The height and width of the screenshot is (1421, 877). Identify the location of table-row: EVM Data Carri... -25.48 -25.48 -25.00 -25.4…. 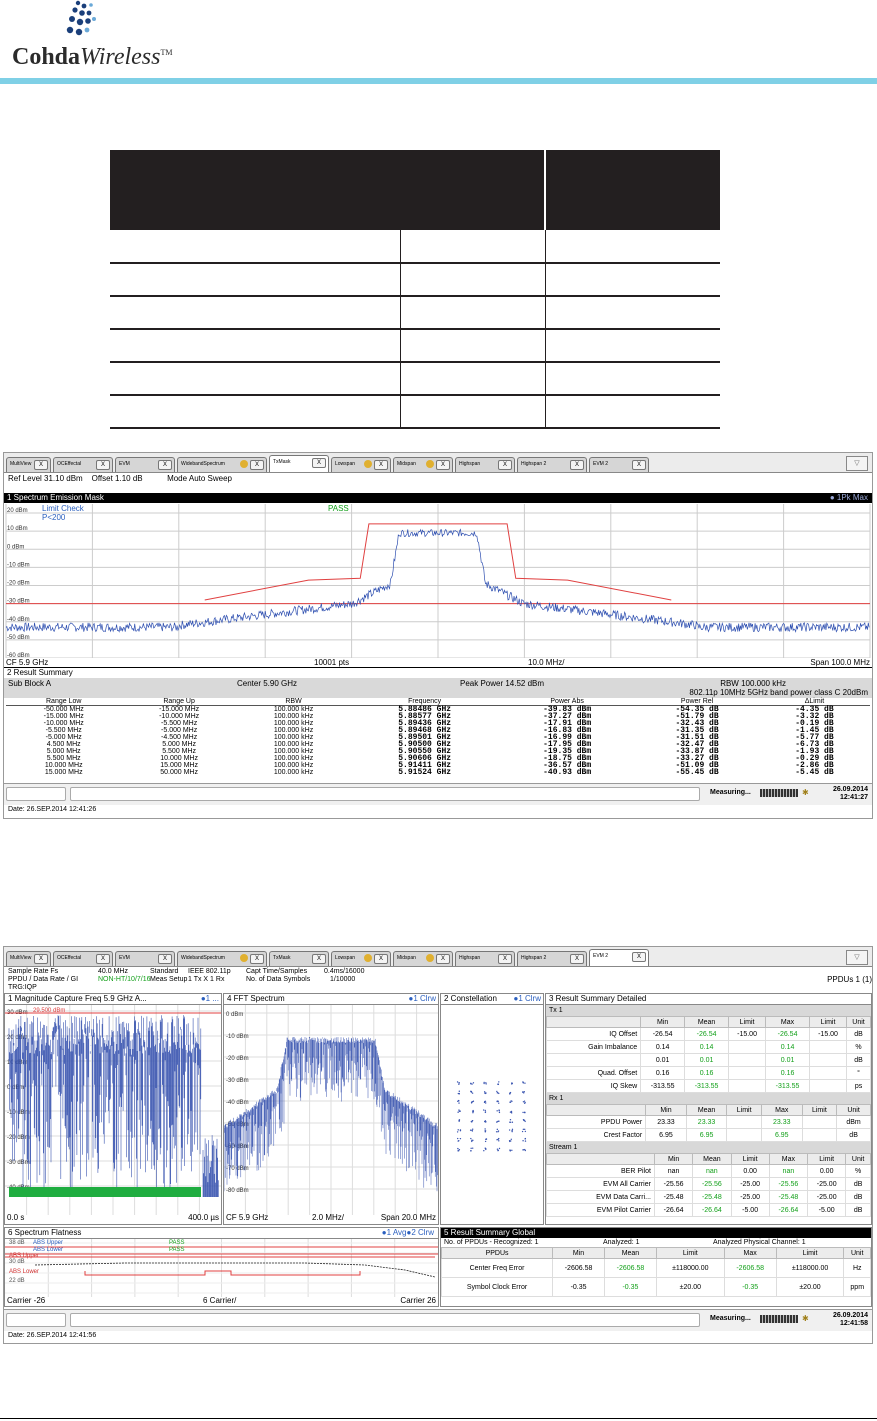
(708, 1197).